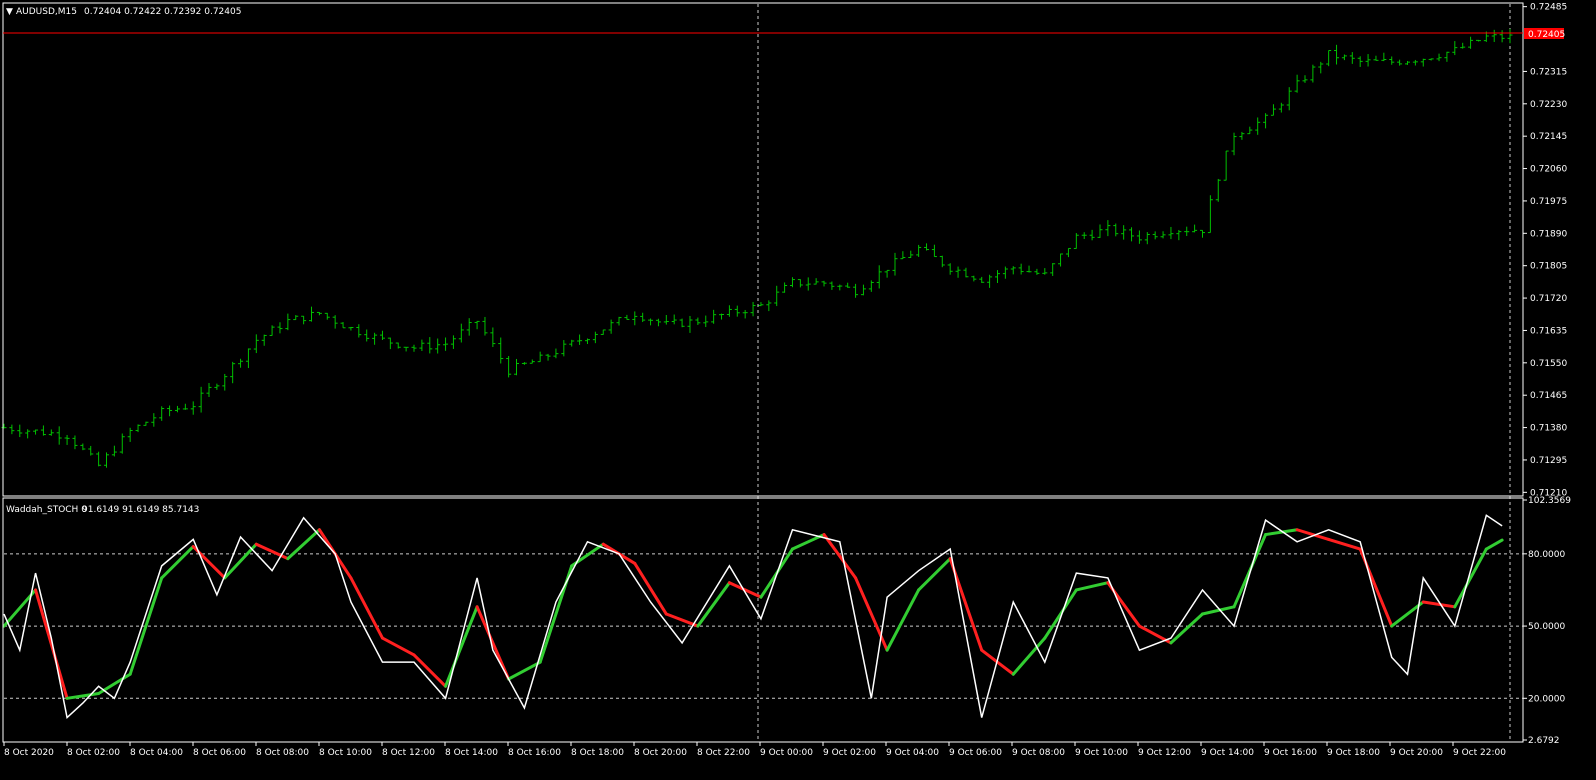  What do you see at coordinates (1546, 555) in the screenshot?
I see `indicator-tick-label: 80.0000` at bounding box center [1546, 555].